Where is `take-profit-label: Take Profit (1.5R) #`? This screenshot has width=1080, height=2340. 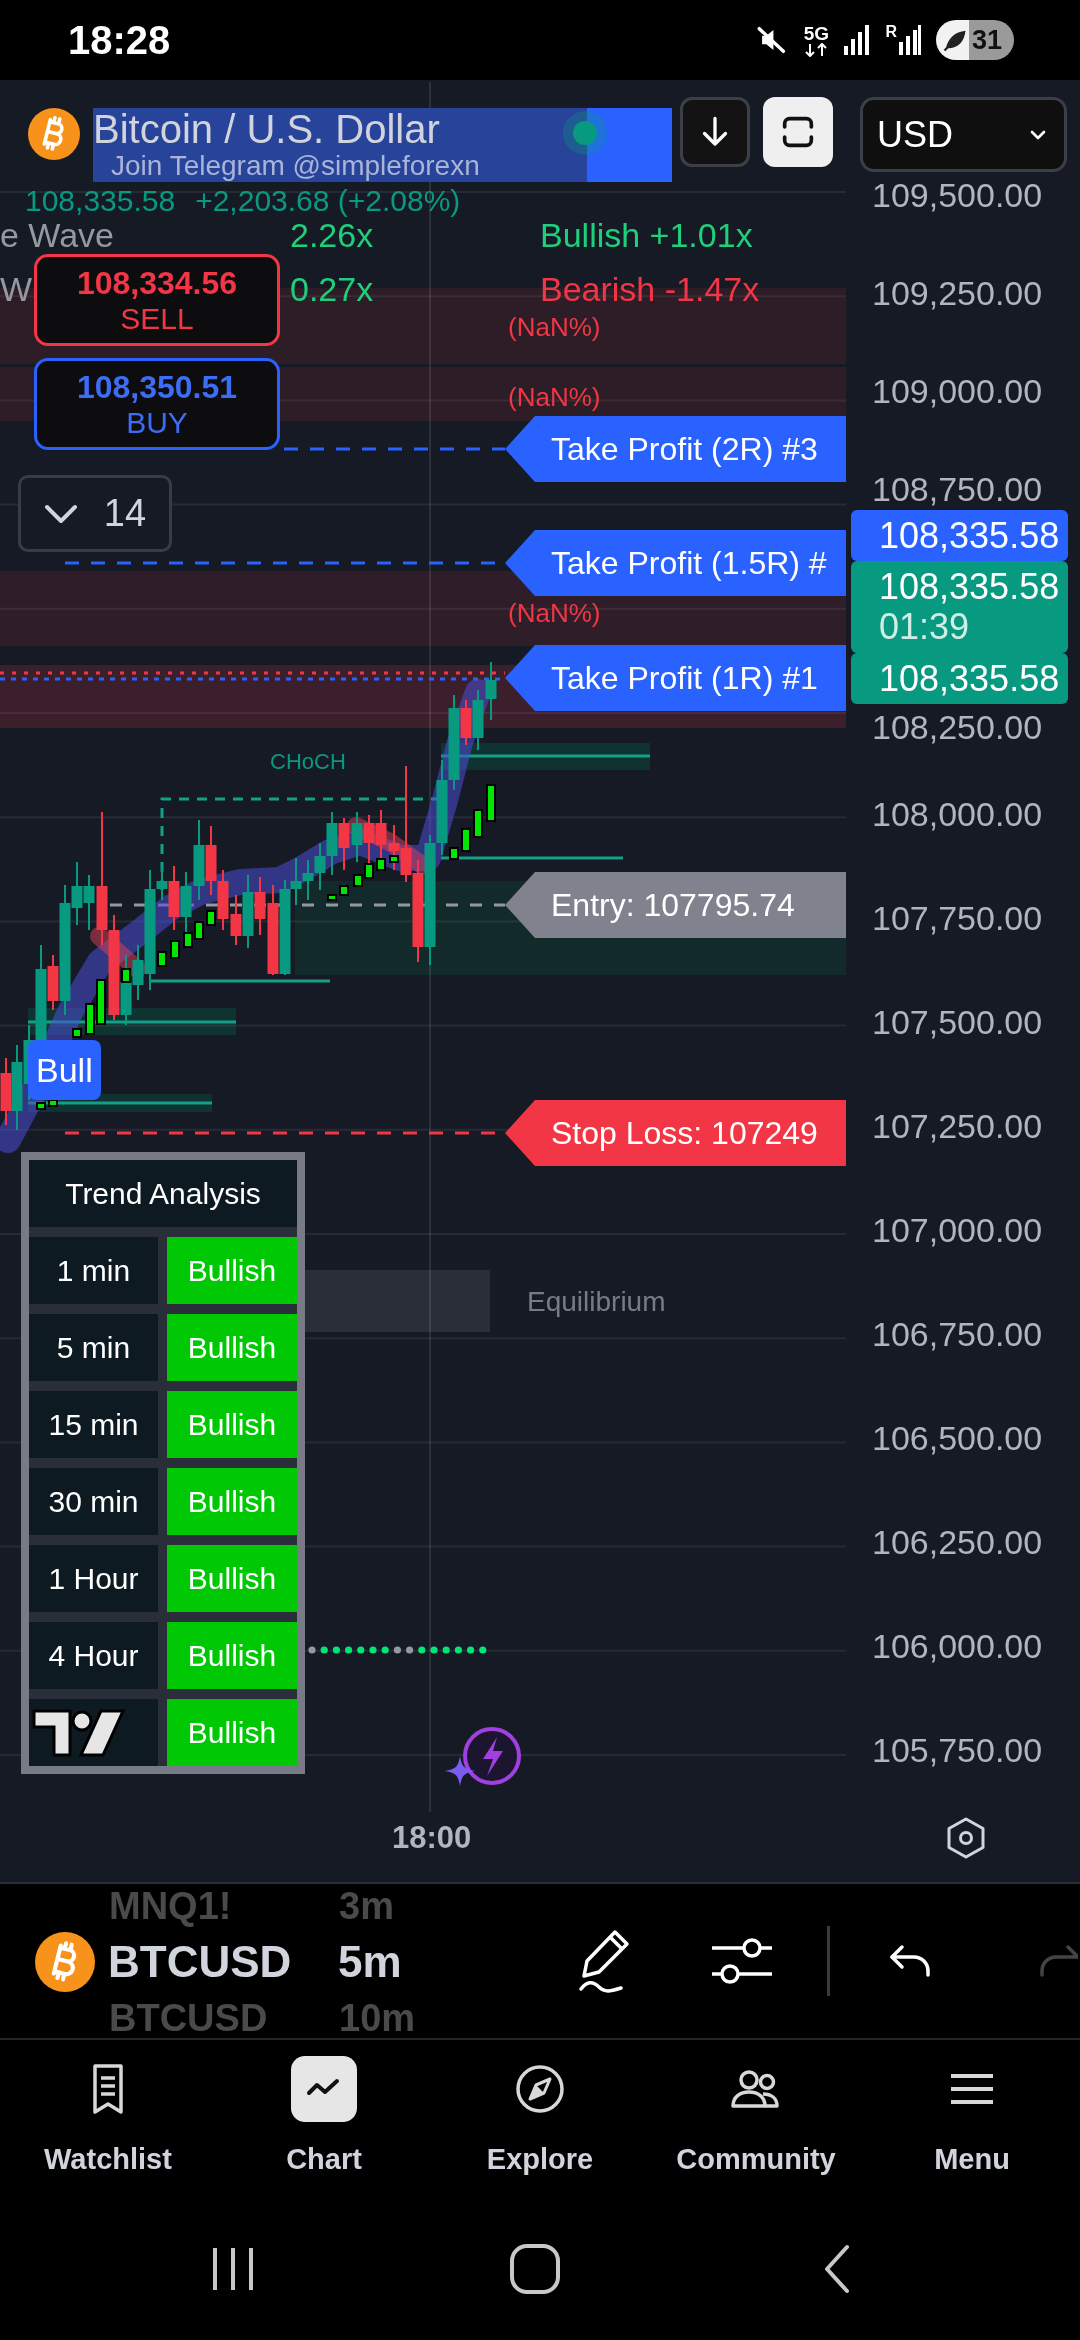
take-profit-label: Take Profit (1.5R) # is located at coordinates (675, 563).